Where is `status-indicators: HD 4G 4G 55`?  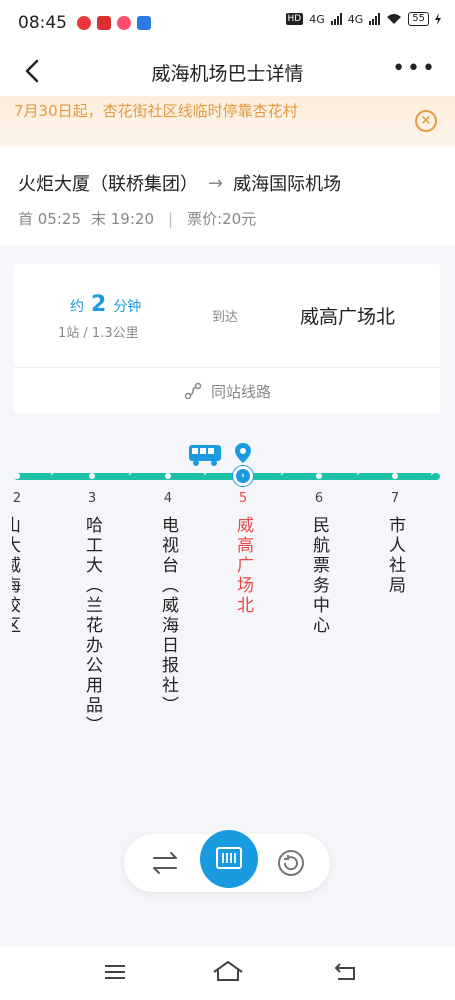
status-indicators: HD 4G 4G 55 is located at coordinates (363, 19).